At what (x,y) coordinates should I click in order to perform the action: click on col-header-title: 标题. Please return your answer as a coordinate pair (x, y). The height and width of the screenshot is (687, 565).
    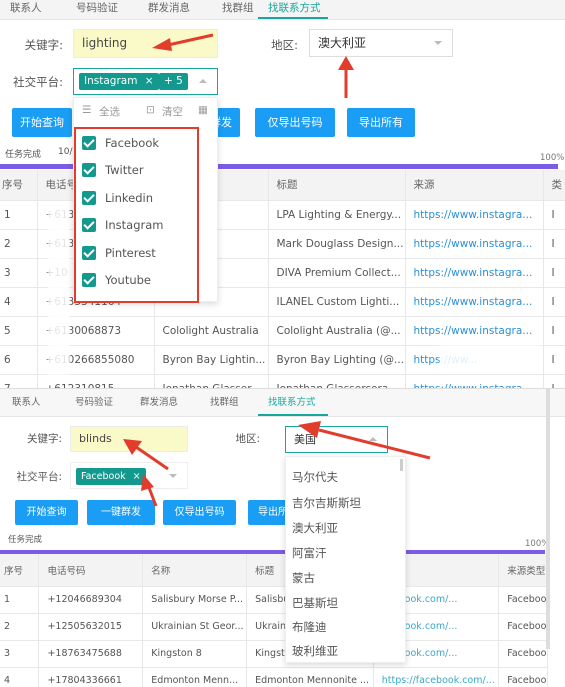
    Looking at the image, I should click on (337, 185).